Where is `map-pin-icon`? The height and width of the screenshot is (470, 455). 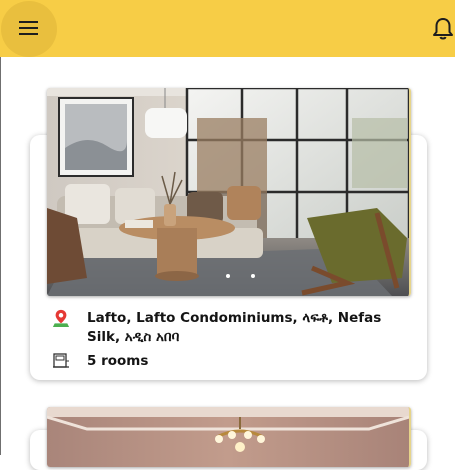 map-pin-icon is located at coordinates (61, 318).